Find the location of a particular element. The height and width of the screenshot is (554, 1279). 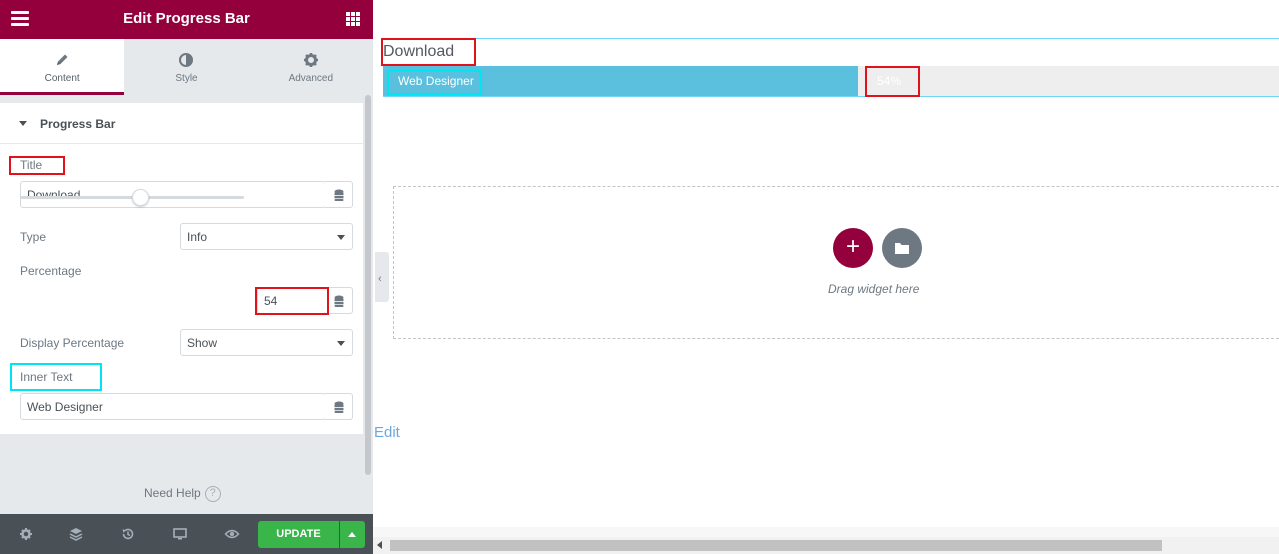

caret-up-icon is located at coordinates (352, 534).